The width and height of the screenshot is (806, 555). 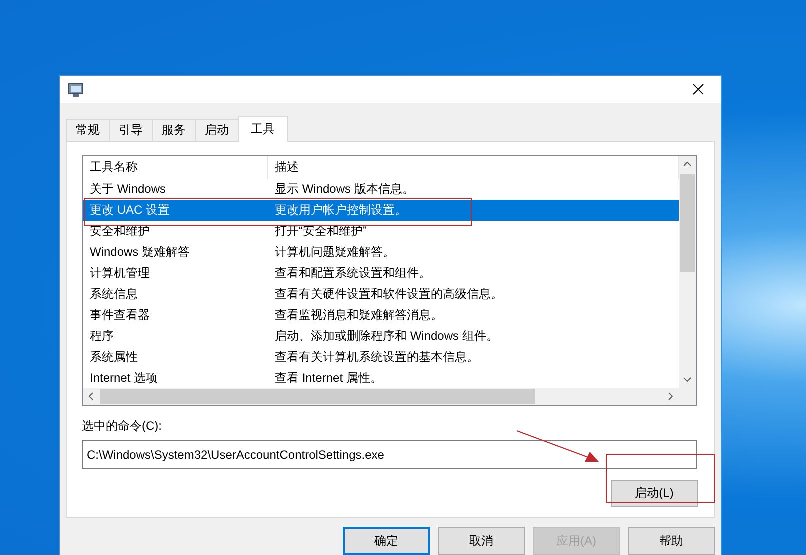 What do you see at coordinates (128, 189) in the screenshot?
I see `tool-name: 关于 Windows` at bounding box center [128, 189].